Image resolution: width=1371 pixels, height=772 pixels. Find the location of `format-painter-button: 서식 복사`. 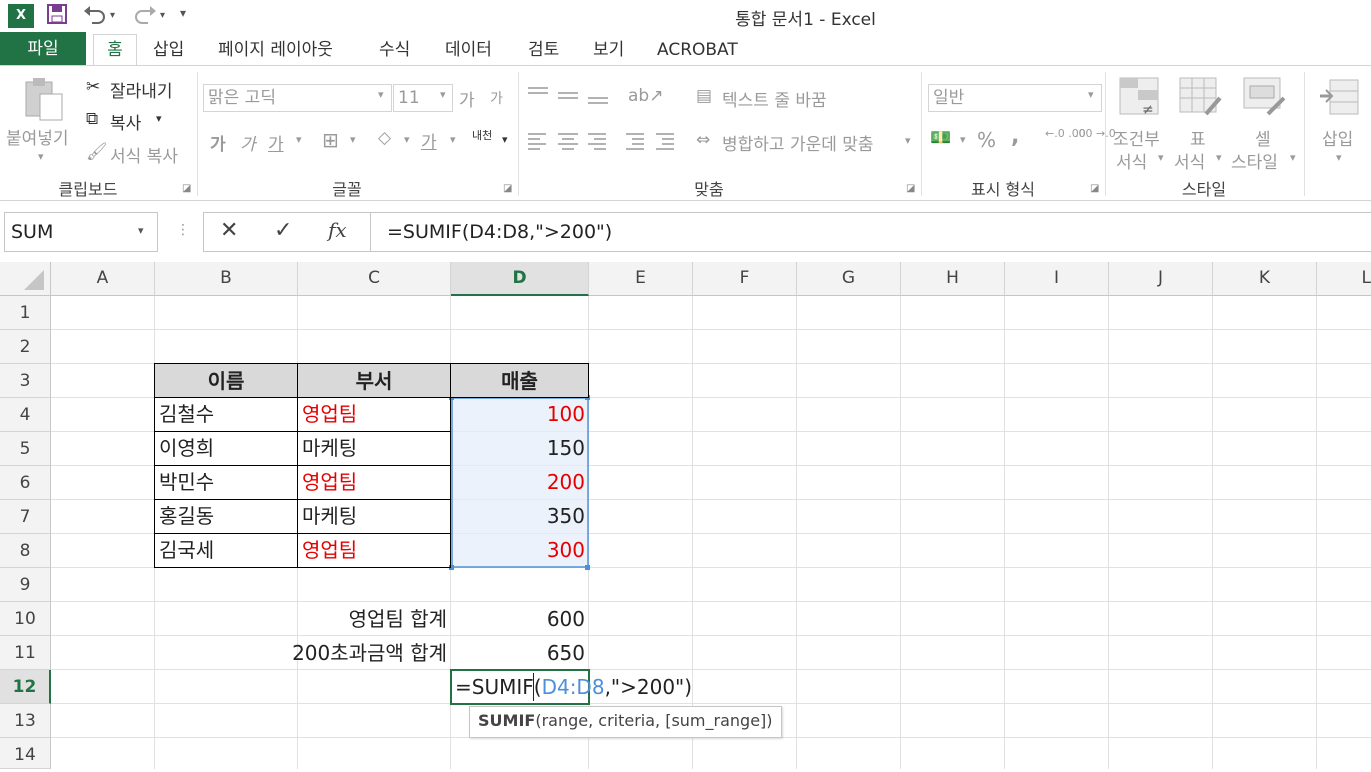

format-painter-button: 서식 복사 is located at coordinates (144, 154).